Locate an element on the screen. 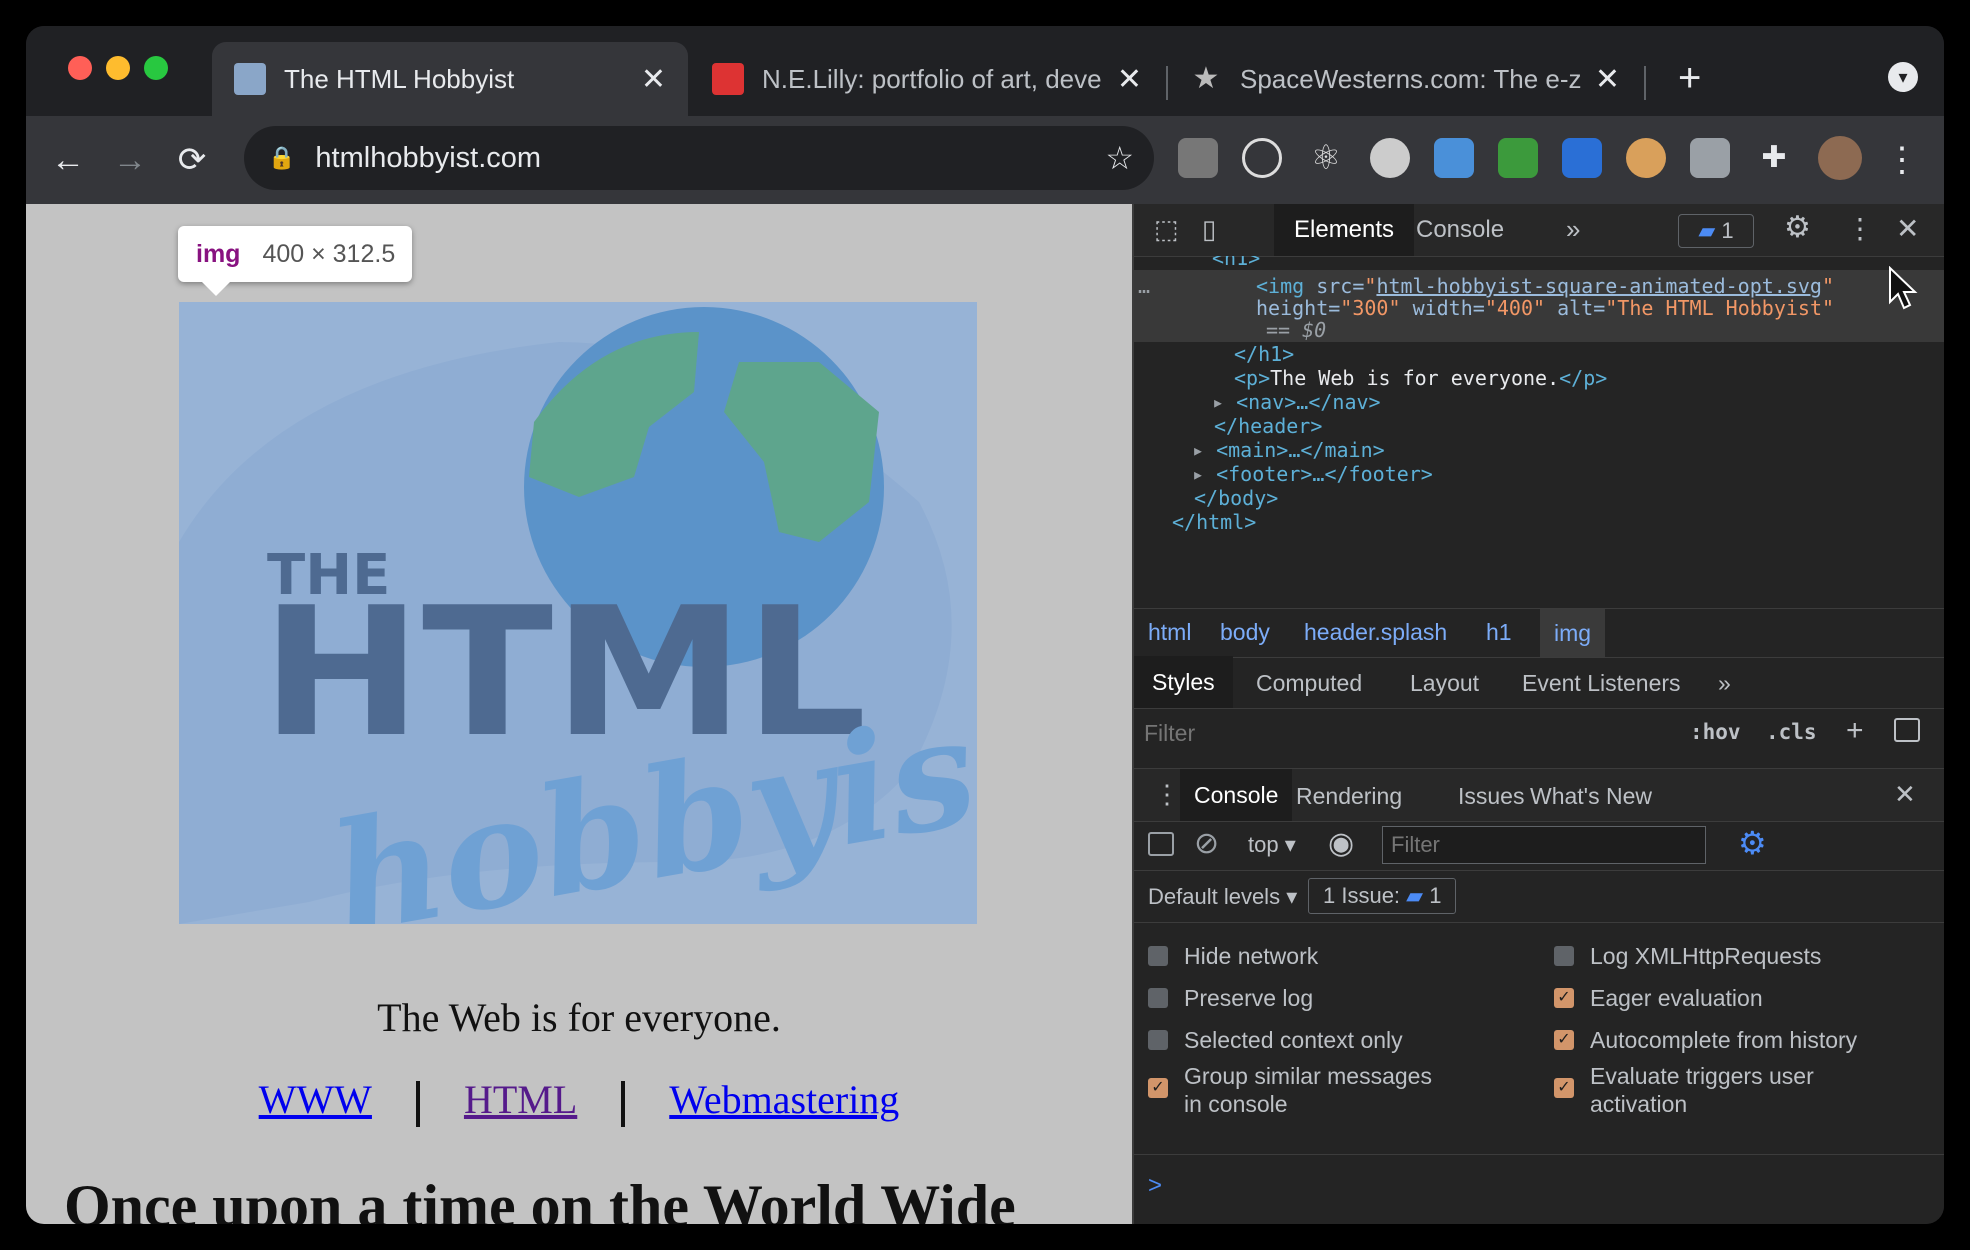  console-prompt: > is located at coordinates (1155, 1186).